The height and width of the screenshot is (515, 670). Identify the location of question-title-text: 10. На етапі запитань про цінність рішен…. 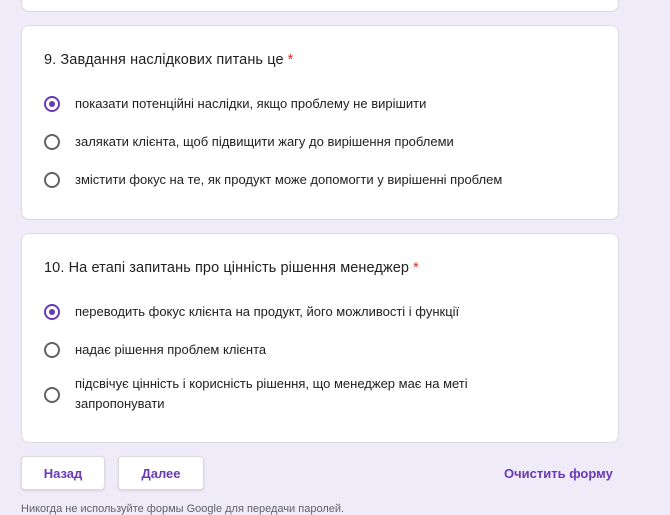
(227, 268).